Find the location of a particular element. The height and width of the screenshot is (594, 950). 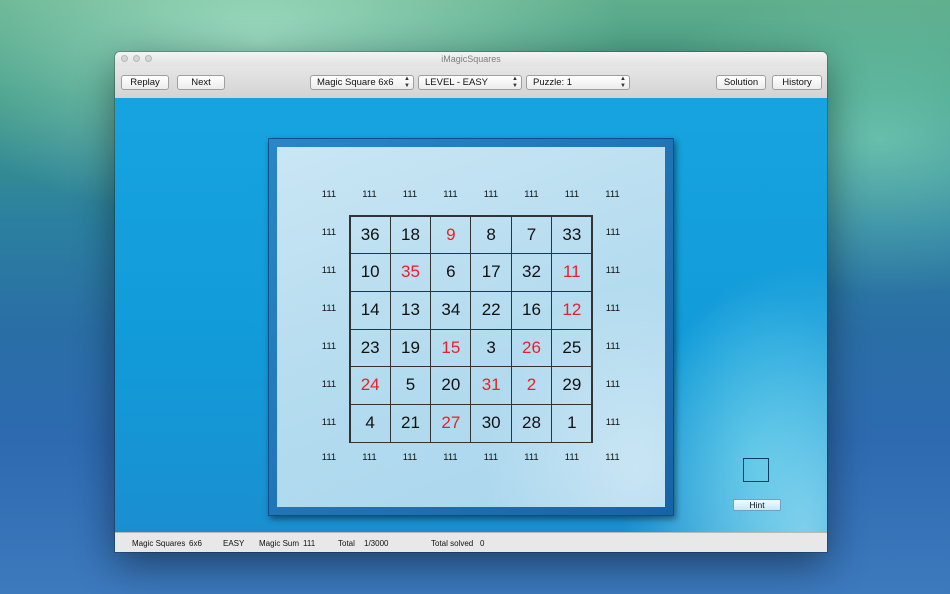

next-button: Next is located at coordinates (201, 82).